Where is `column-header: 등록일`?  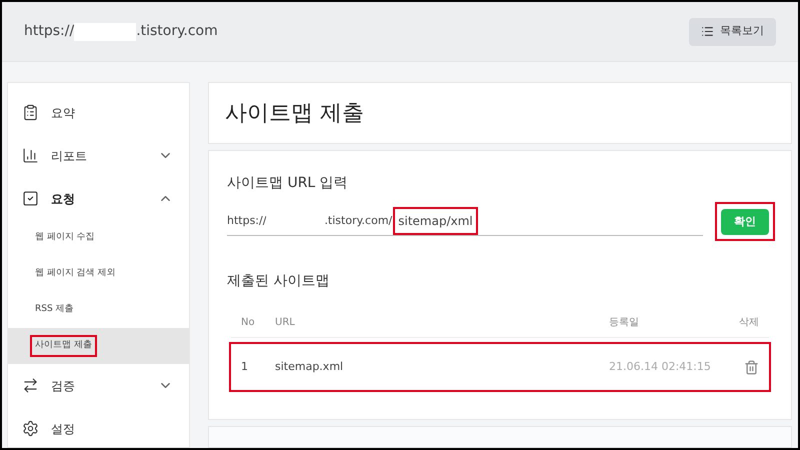 column-header: 등록일 is located at coordinates (624, 323).